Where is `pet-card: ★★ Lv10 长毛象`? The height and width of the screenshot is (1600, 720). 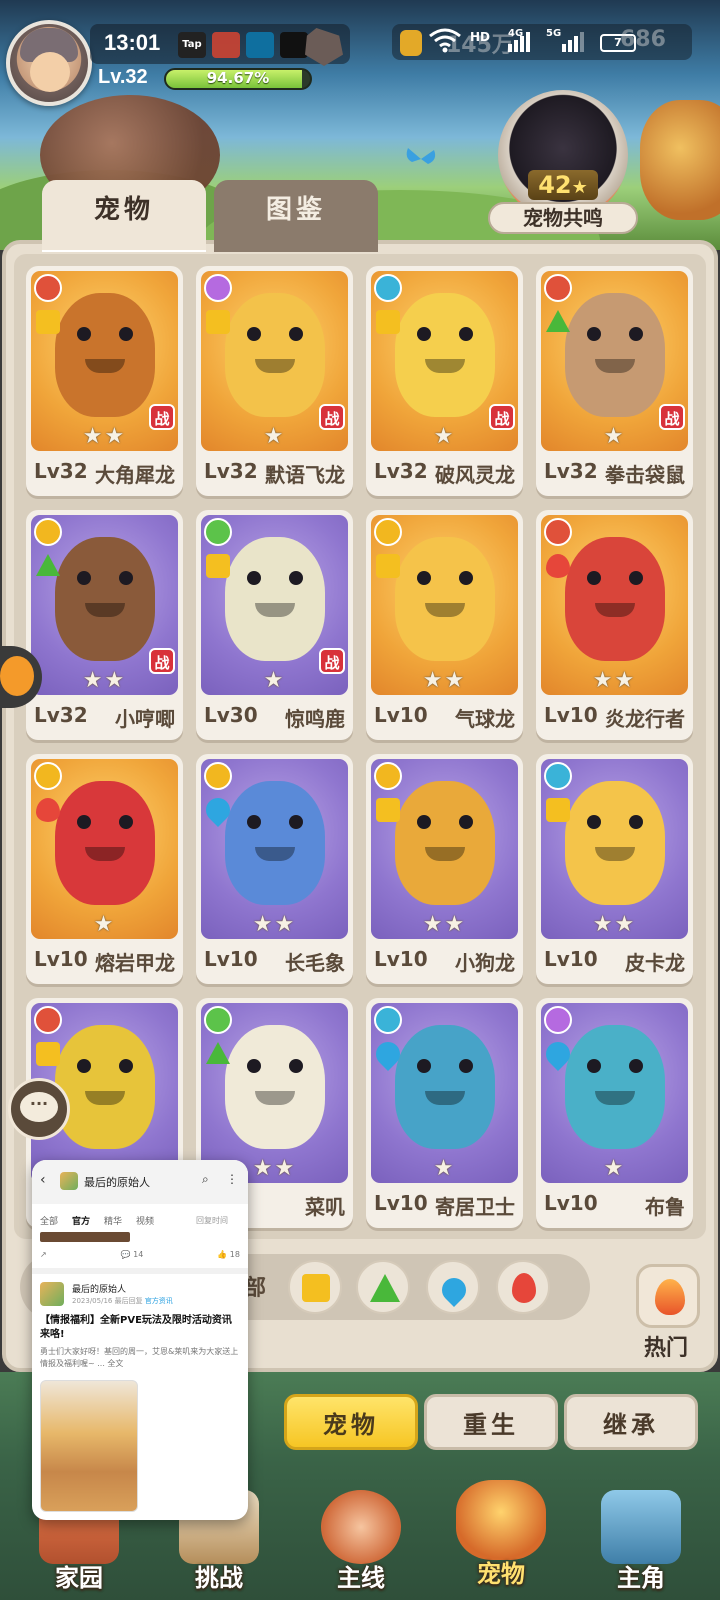 pet-card: ★★ Lv10 长毛象 is located at coordinates (274, 869).